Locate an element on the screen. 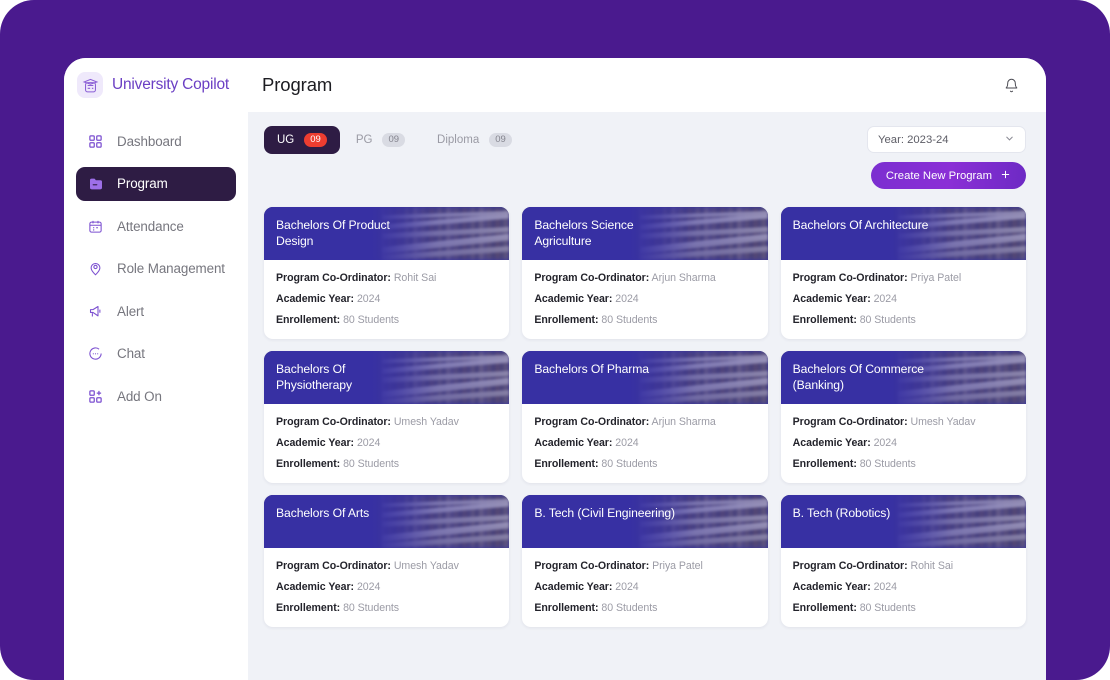 The height and width of the screenshot is (680, 1110). sidebar-item-add-on: Add On is located at coordinates (156, 396).